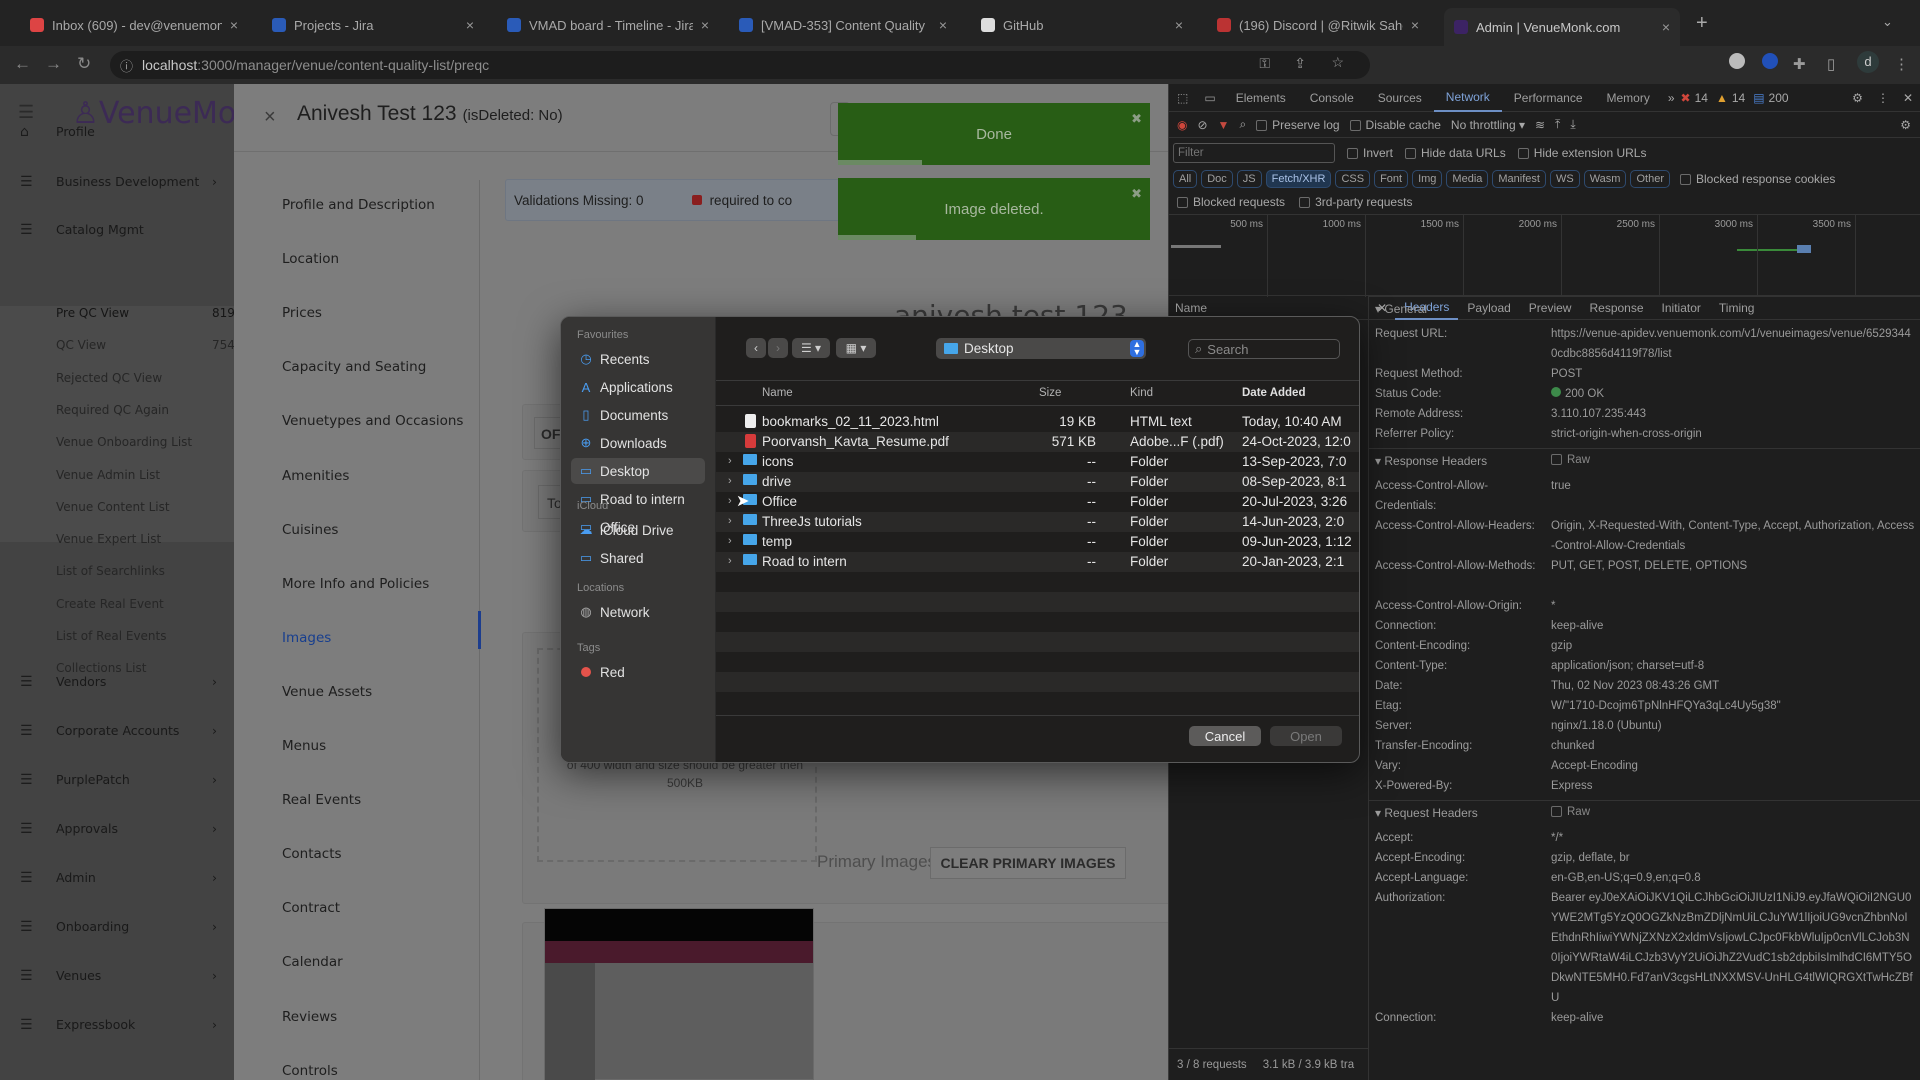 Image resolution: width=1920 pixels, height=1080 pixels. I want to click on resource-type-filter: Font, so click(1391, 179).